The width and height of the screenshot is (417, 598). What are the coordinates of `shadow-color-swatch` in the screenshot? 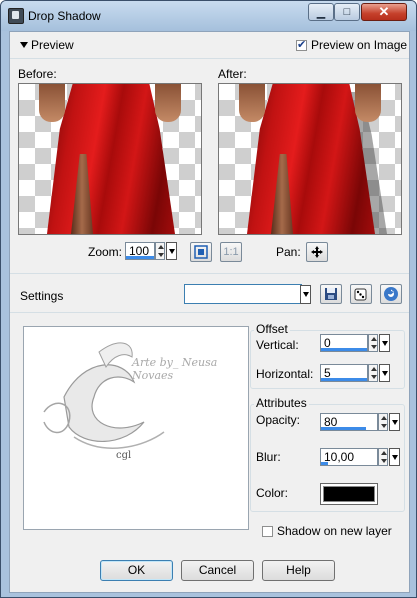 It's located at (349, 494).